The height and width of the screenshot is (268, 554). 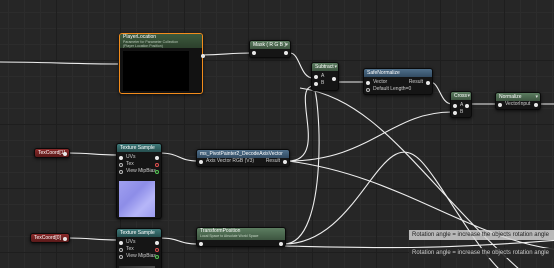 I want to click on normalize-title: Normalize, so click(x=518, y=97).